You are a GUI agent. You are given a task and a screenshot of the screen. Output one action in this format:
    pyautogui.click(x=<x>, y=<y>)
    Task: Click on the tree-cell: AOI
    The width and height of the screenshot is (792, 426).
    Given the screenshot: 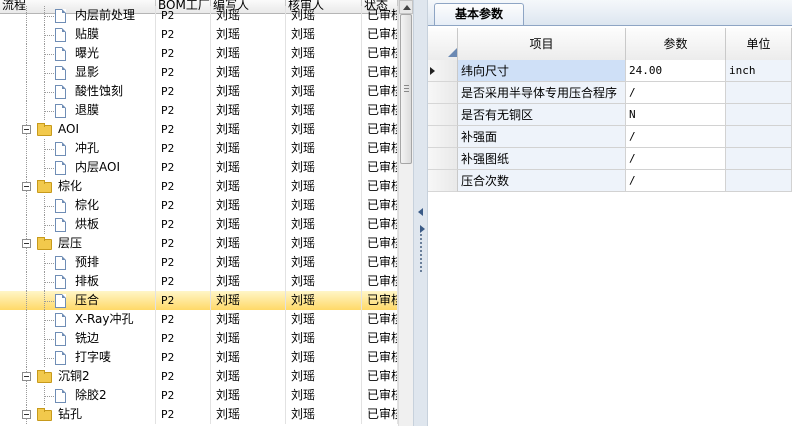 What is the action you would take?
    pyautogui.click(x=78, y=129)
    